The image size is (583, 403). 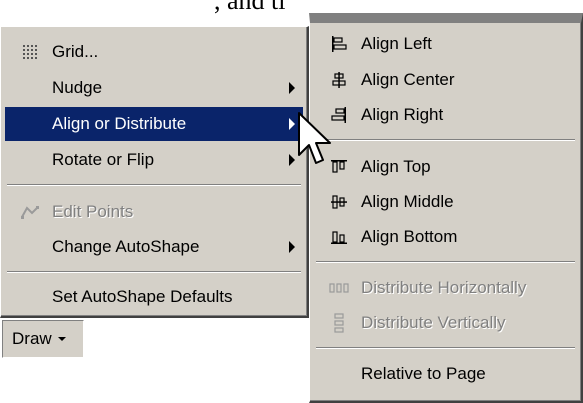 What do you see at coordinates (445, 167) in the screenshot?
I see `menu-item-align-top: Align Top` at bounding box center [445, 167].